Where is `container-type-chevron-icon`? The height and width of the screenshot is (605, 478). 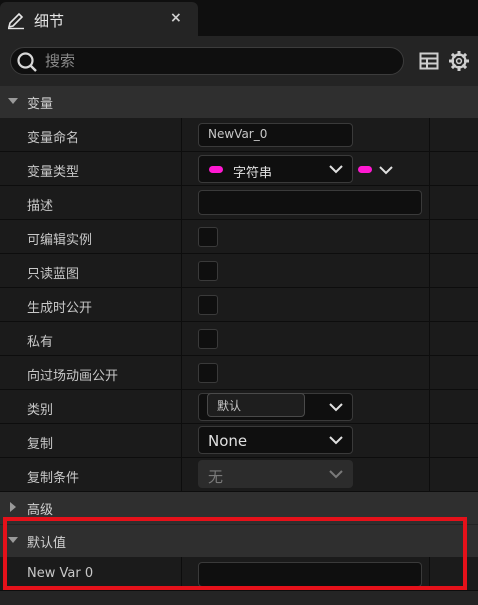
container-type-chevron-icon is located at coordinates (386, 170).